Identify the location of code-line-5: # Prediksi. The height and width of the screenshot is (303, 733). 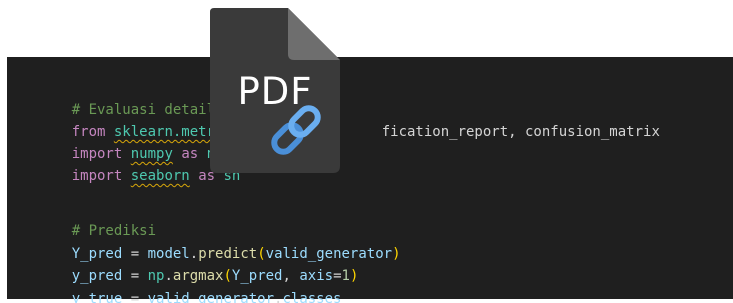
(97, 220).